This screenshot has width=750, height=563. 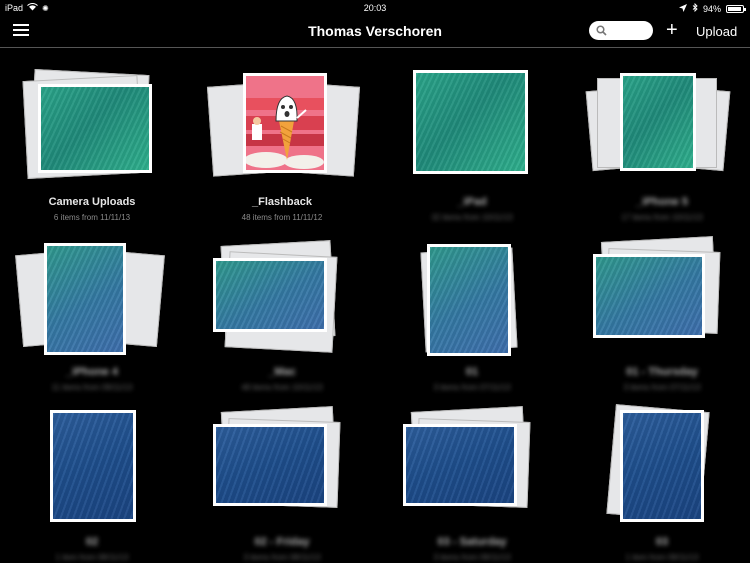 I want to click on status-bar: iPad ✺ 20:03 94%, so click(x=375, y=8).